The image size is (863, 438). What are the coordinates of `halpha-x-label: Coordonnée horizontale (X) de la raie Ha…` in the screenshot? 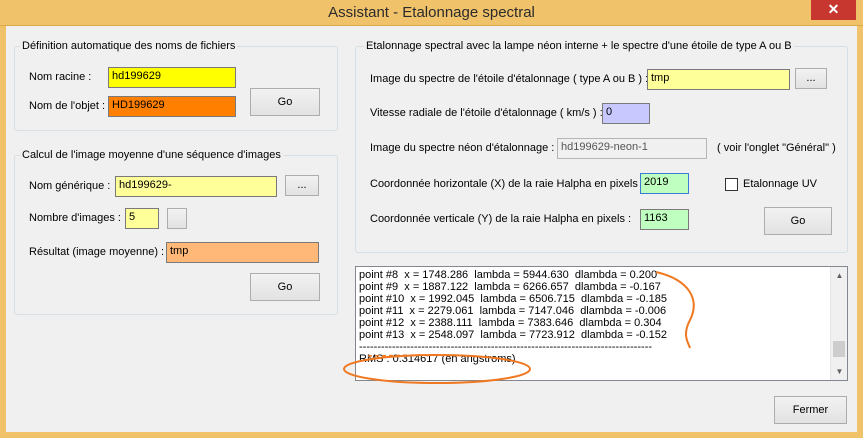 It's located at (507, 184).